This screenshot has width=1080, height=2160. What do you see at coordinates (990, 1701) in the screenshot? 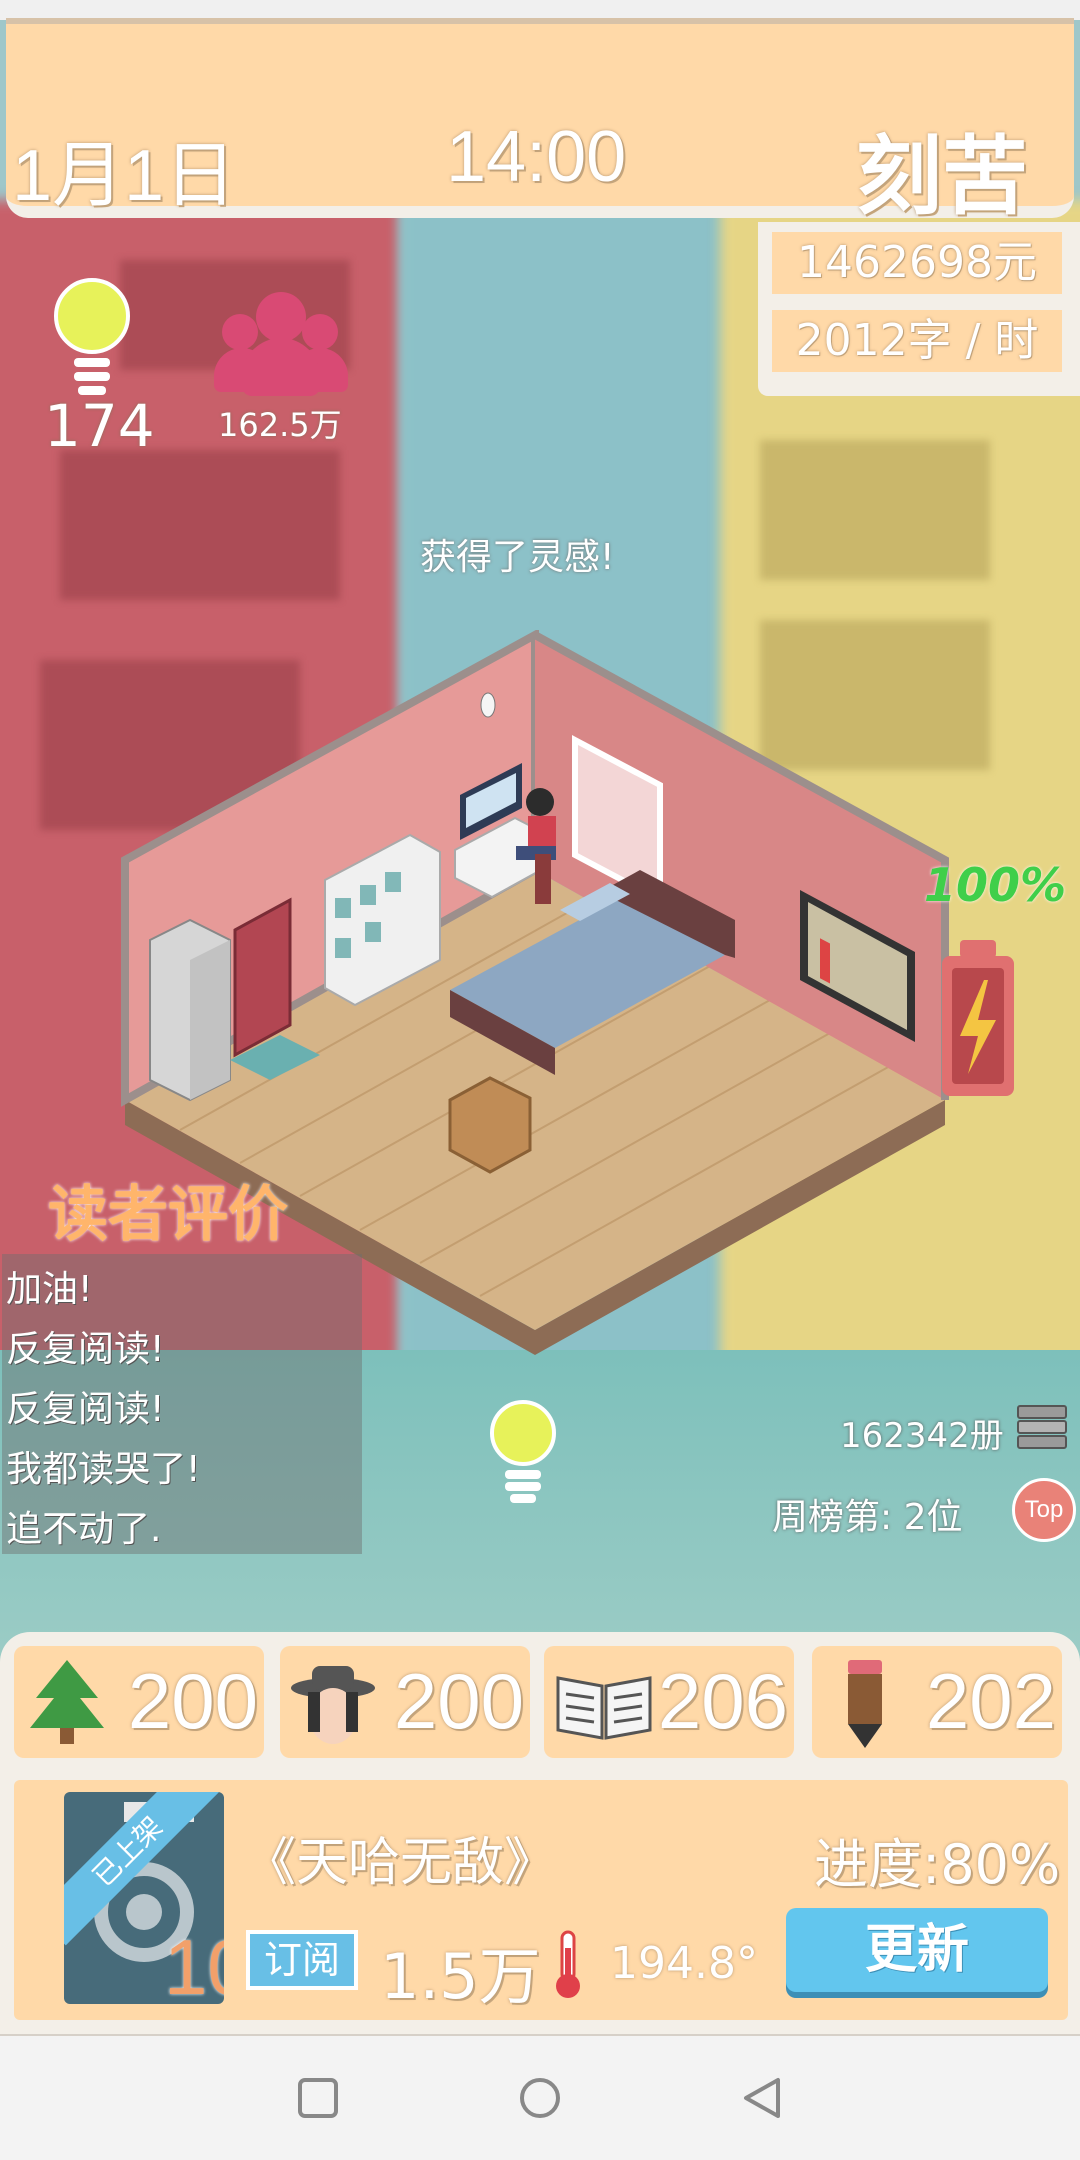
I see `resource-value: 202` at bounding box center [990, 1701].